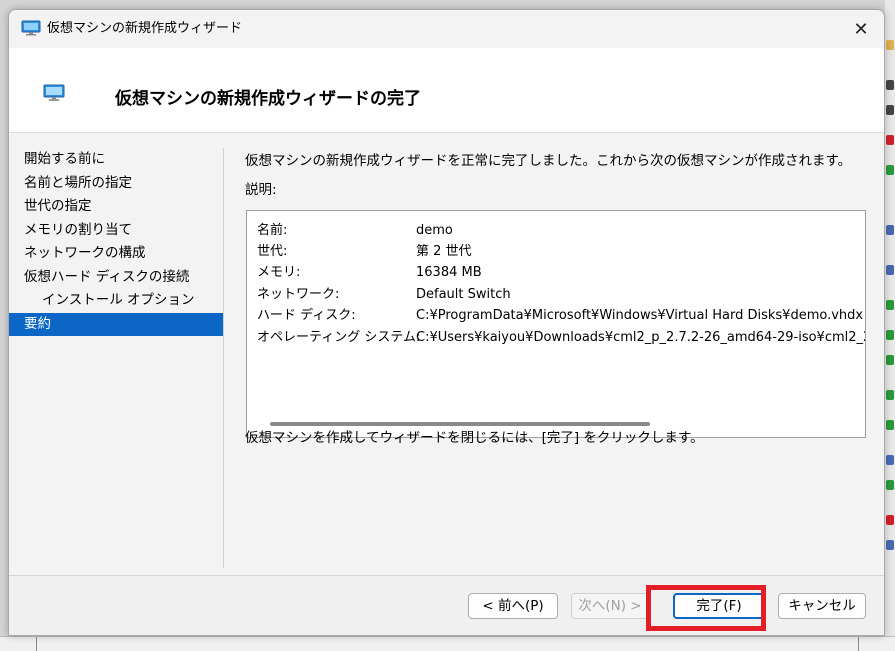  What do you see at coordinates (460, 424) in the screenshot?
I see `scrollbar-thumb` at bounding box center [460, 424].